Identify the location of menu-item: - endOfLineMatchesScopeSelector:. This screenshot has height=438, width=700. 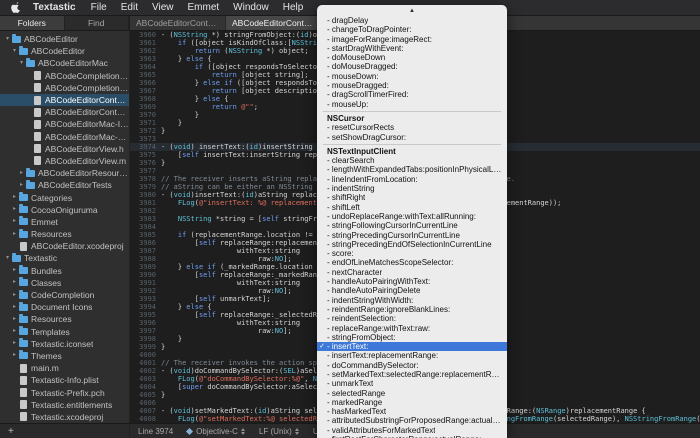
(412, 262).